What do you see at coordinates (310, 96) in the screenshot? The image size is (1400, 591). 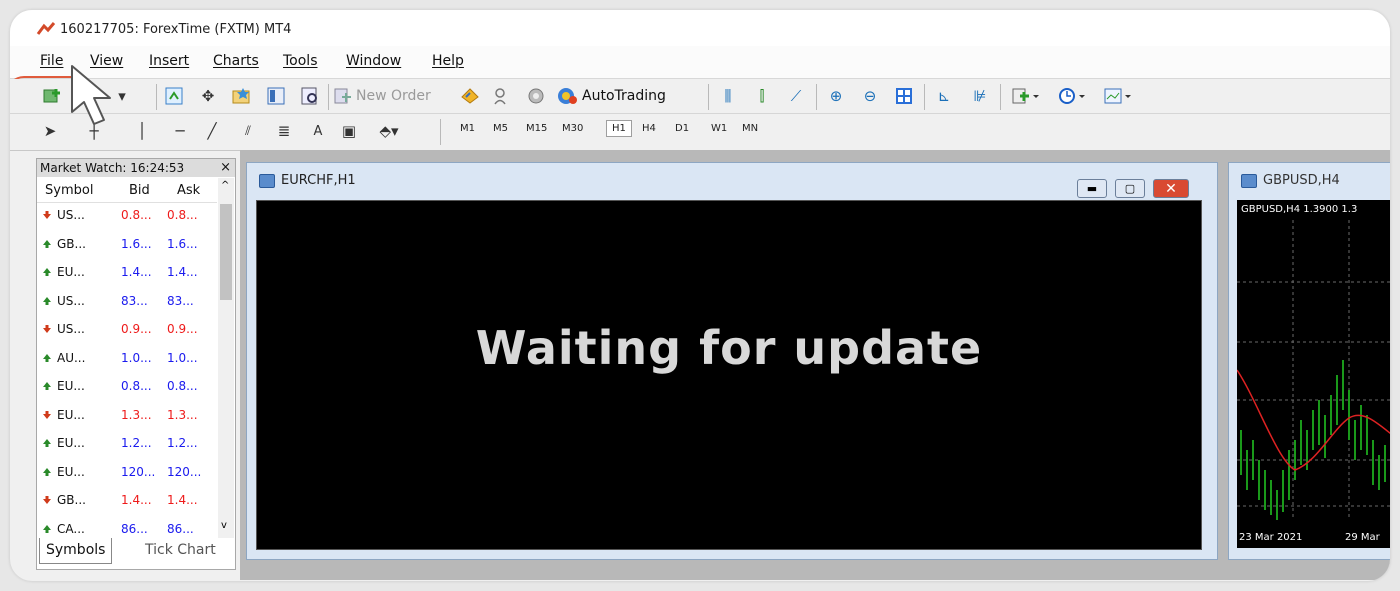 I see `strategy-tester-icon` at bounding box center [310, 96].